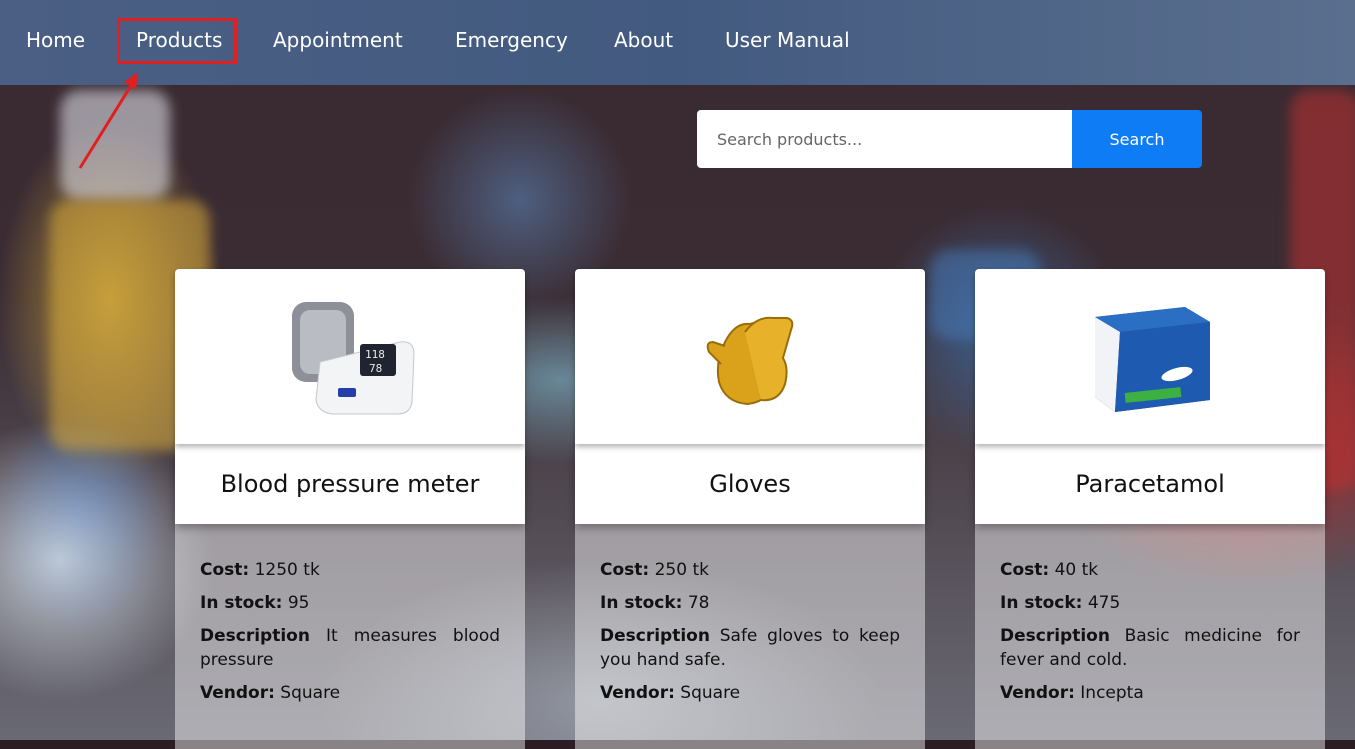 This screenshot has height=749, width=1355. Describe the element at coordinates (1150, 570) in the screenshot. I see `product-cost: Cost: 40 tk` at that location.